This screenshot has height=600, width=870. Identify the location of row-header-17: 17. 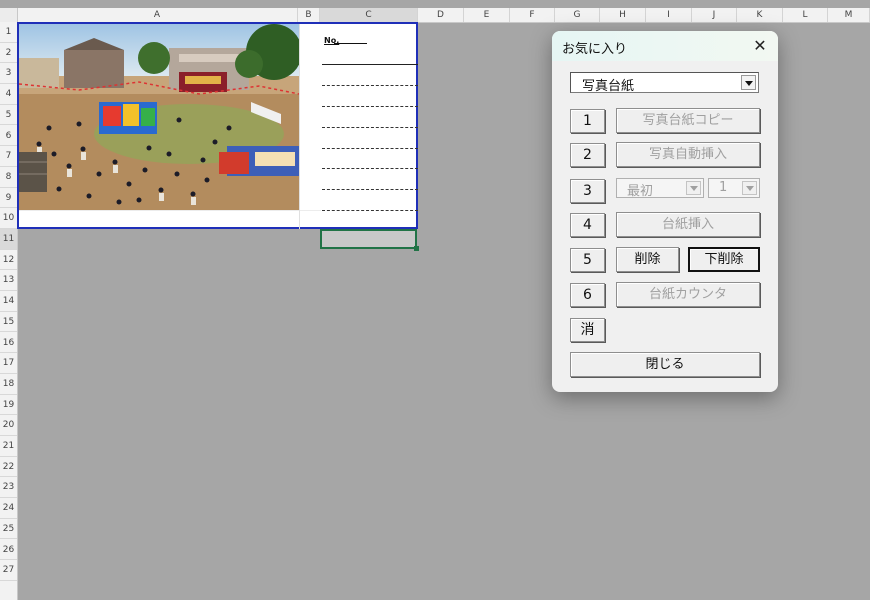
(8, 363).